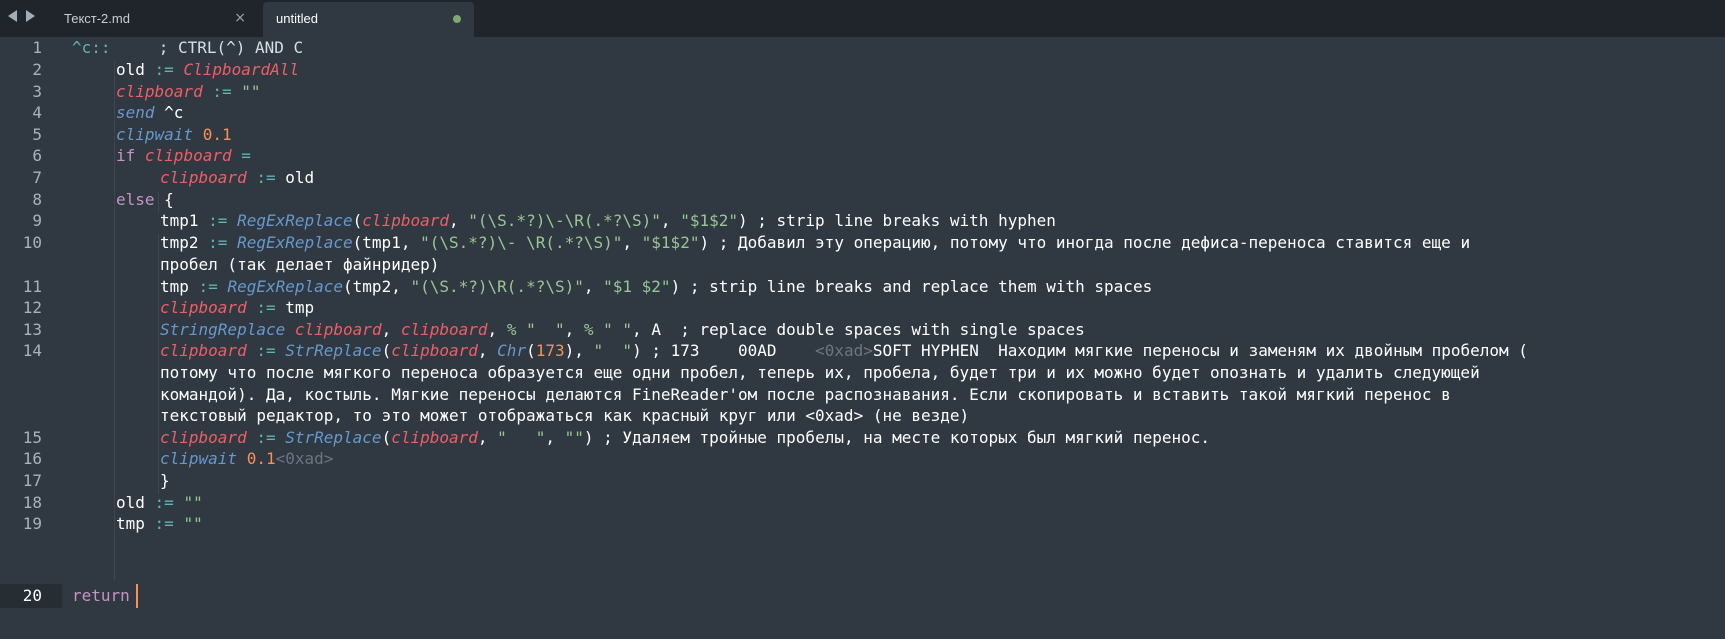 This screenshot has width=1725, height=639. What do you see at coordinates (165, 480) in the screenshot?
I see `code-line-17: }` at bounding box center [165, 480].